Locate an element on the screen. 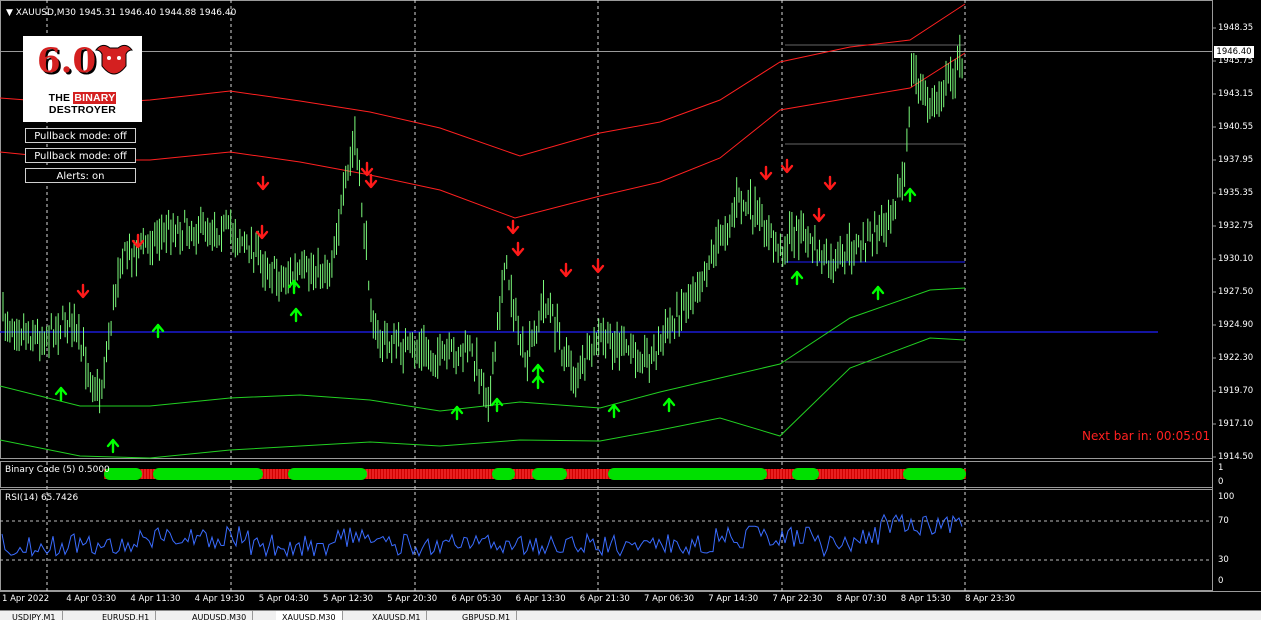 This screenshot has height=620, width=1261. binary-axis-bottom: 0 is located at coordinates (1221, 482).